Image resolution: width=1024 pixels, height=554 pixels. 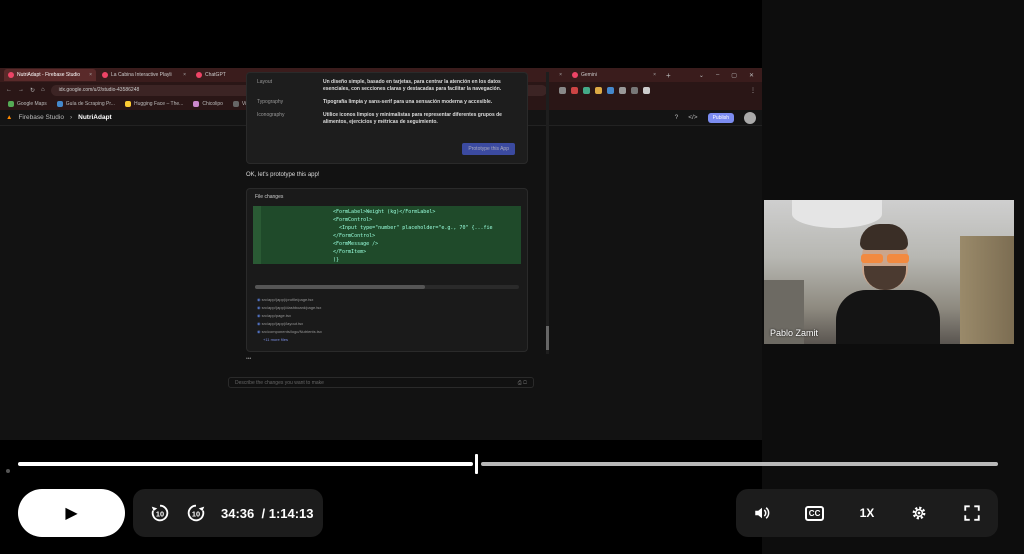 I want to click on attach-icon: ⎙ ▢, so click(x=522, y=383).